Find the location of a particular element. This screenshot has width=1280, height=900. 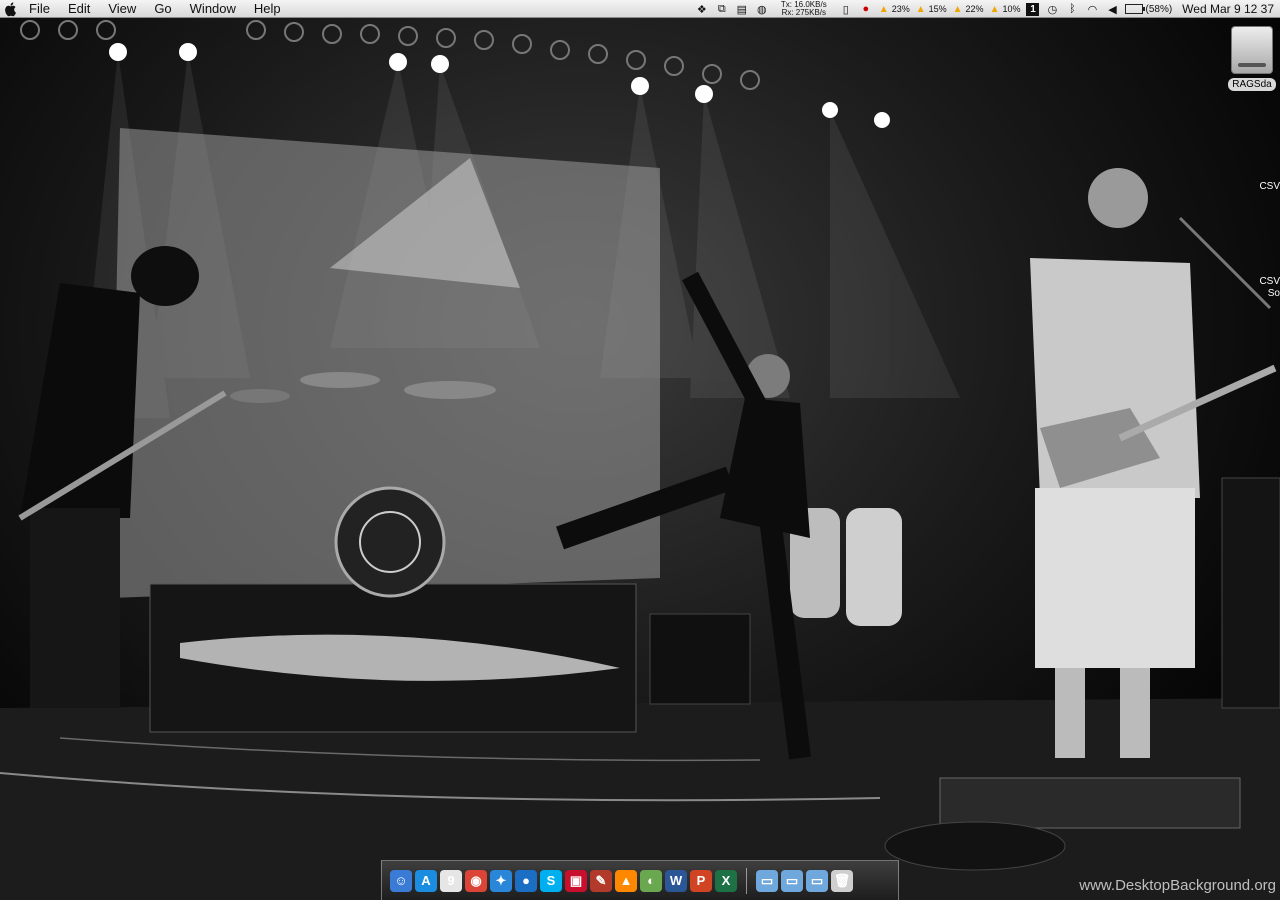

bluetooth-icon: ᛒ is located at coordinates (1072, 9).